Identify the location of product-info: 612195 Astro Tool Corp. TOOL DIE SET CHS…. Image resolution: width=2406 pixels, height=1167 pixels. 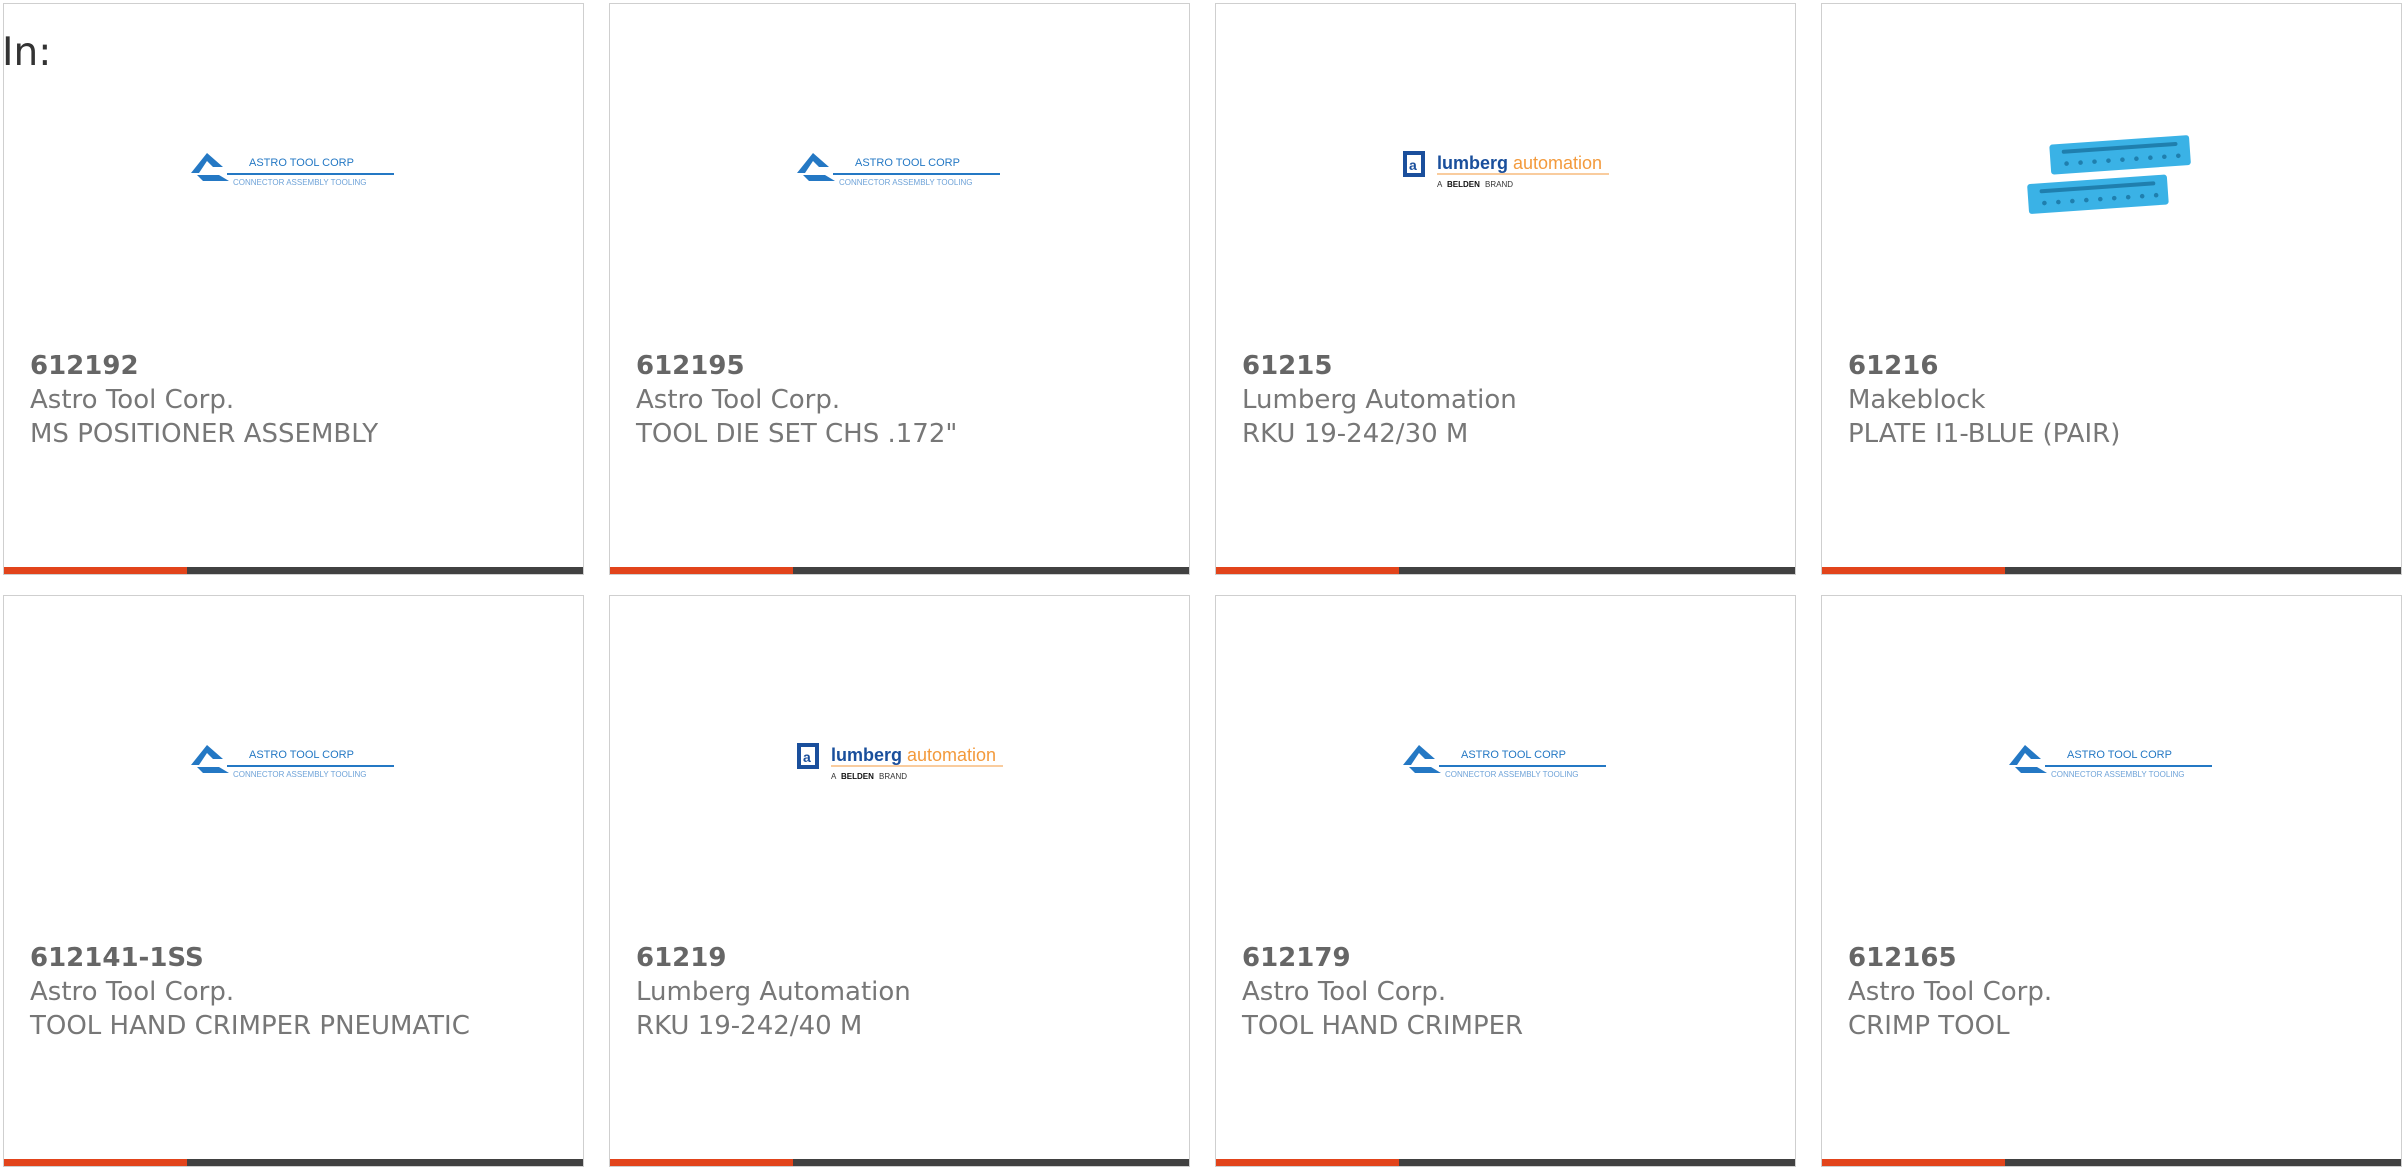
(902, 400).